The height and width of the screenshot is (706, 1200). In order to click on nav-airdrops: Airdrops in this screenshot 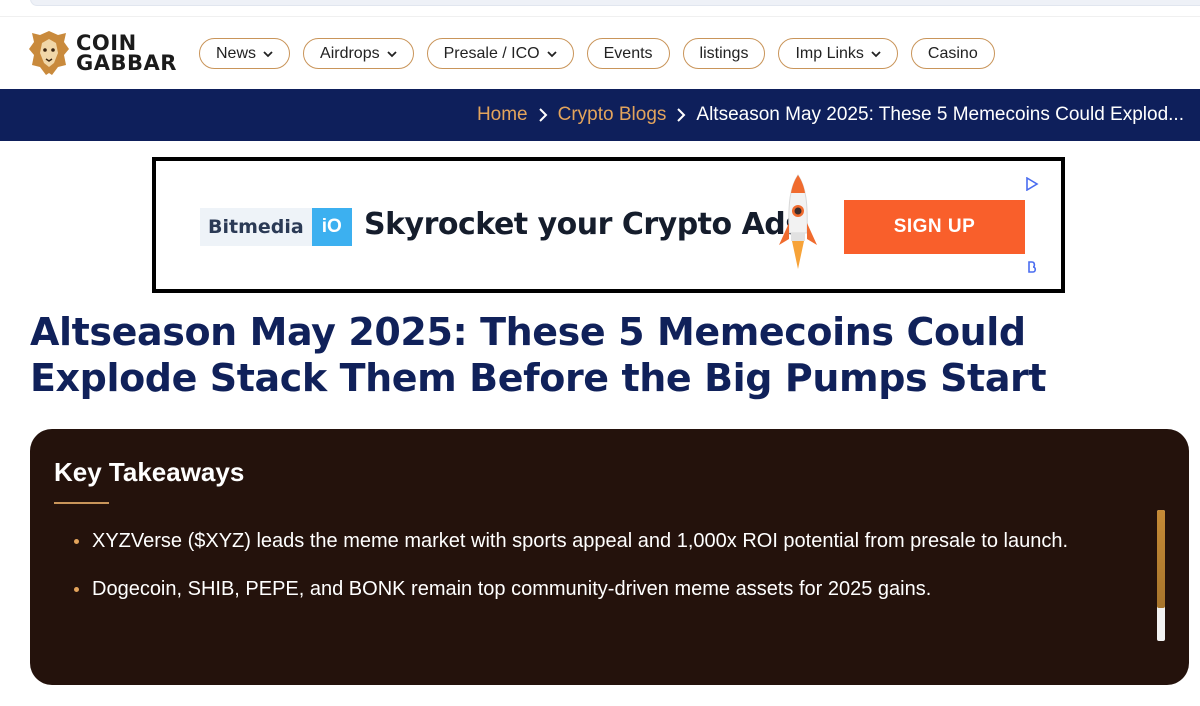, I will do `click(358, 53)`.